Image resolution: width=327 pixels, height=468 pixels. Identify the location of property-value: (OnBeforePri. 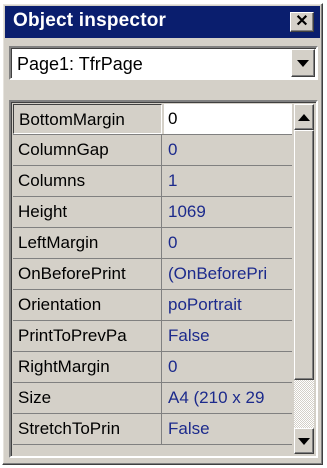
(228, 274).